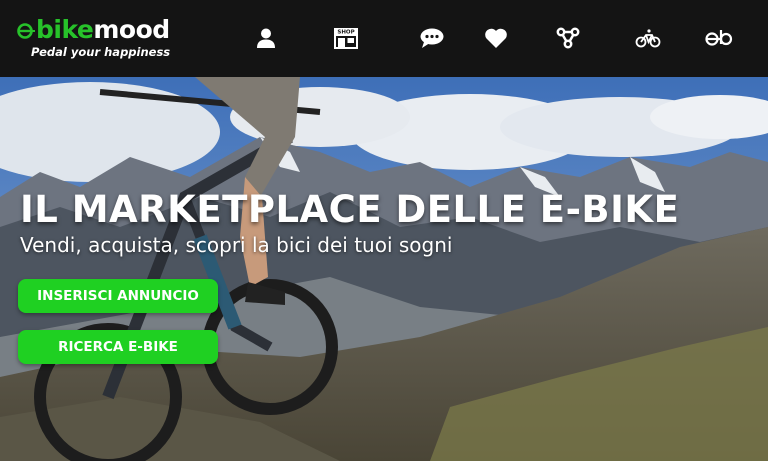 Image resolution: width=768 pixels, height=461 pixels. What do you see at coordinates (346, 38) in the screenshot?
I see `shop-icon: SHOP` at bounding box center [346, 38].